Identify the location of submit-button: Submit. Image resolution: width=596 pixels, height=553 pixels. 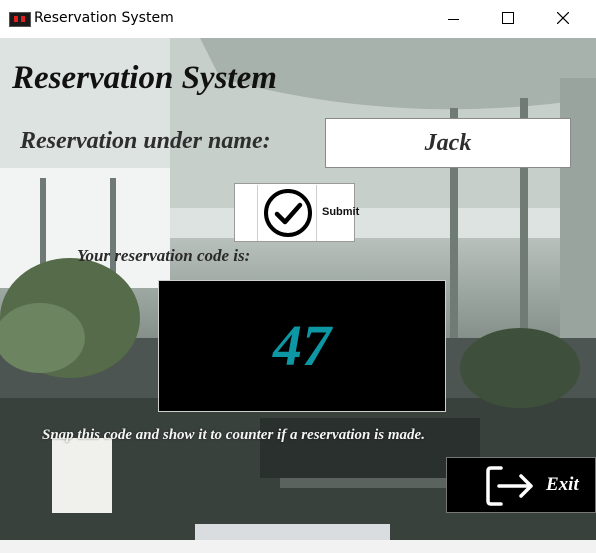
(296, 212).